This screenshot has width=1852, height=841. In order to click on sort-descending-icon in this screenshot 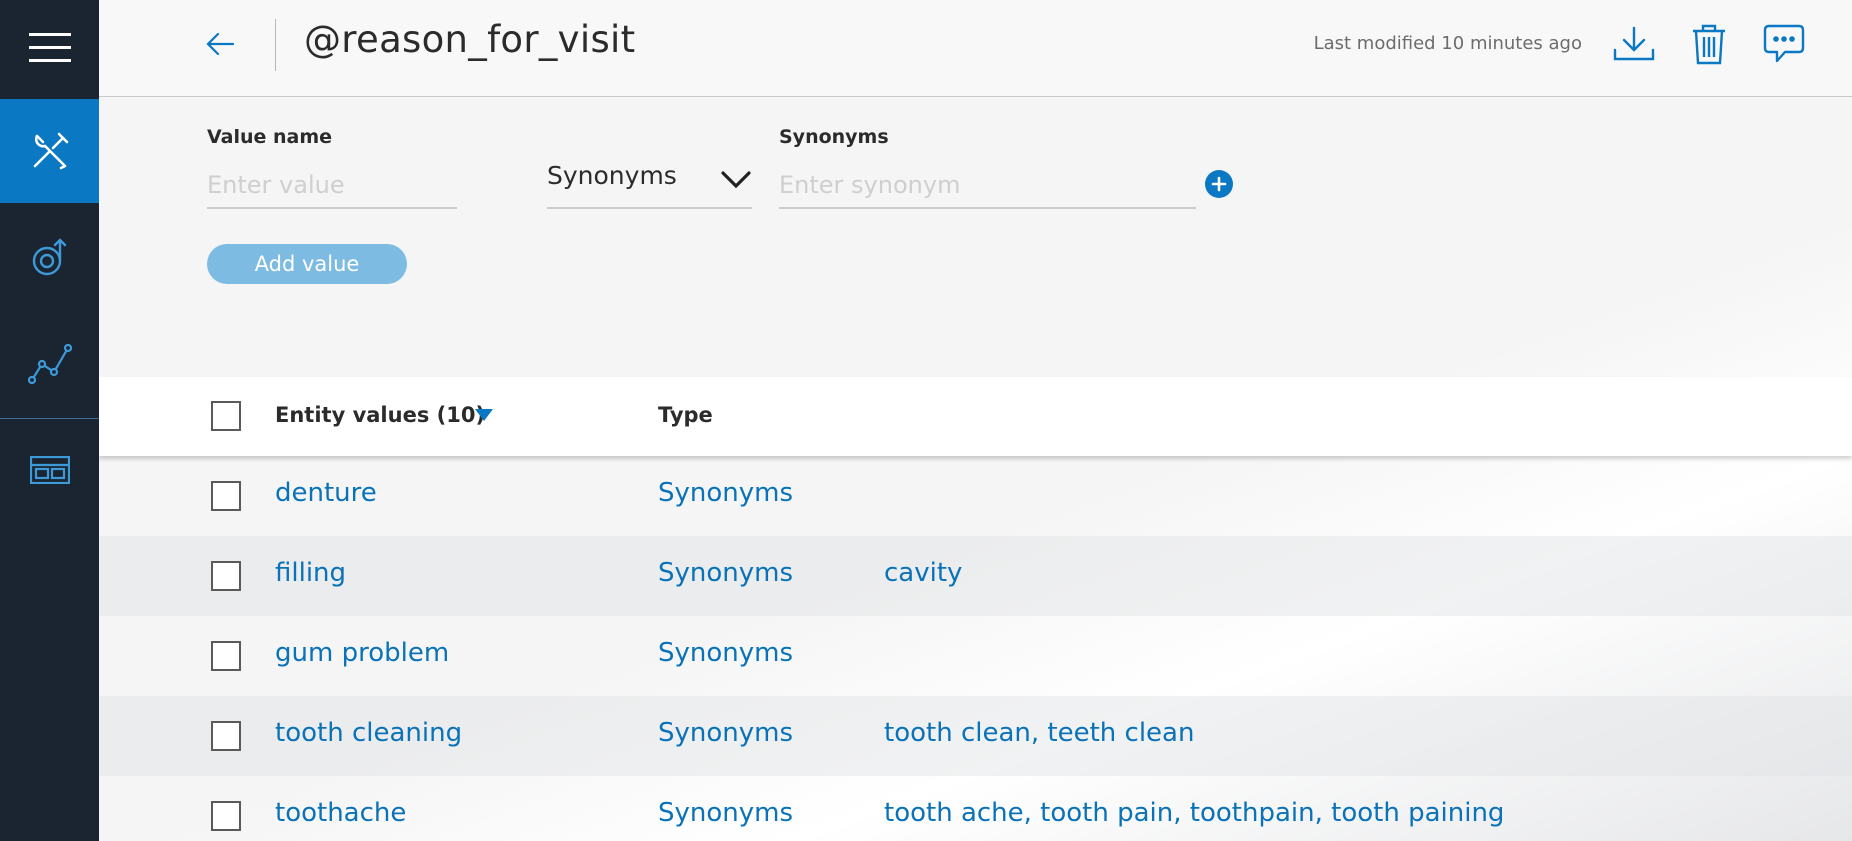, I will do `click(484, 415)`.